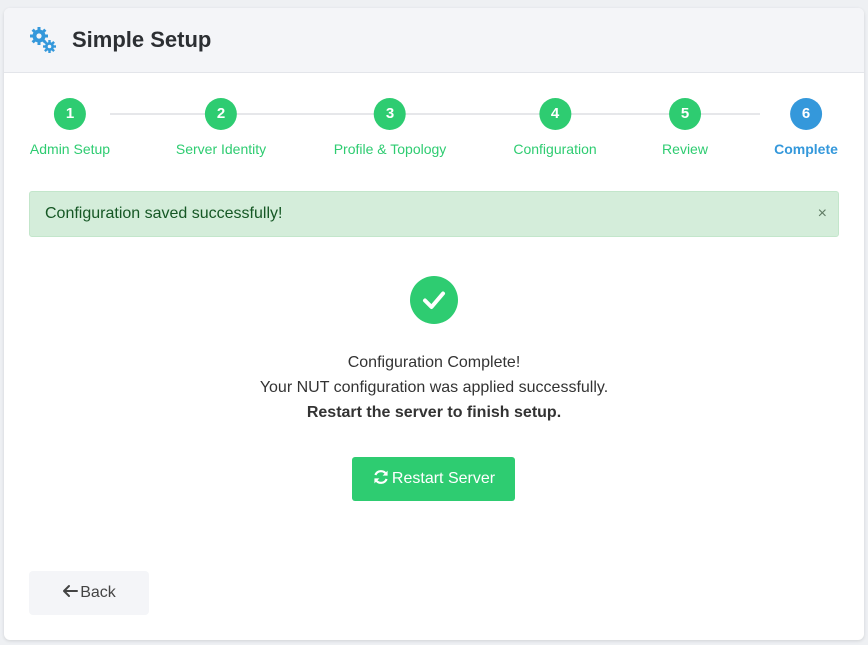  I want to click on check-circle-icon, so click(434, 300).